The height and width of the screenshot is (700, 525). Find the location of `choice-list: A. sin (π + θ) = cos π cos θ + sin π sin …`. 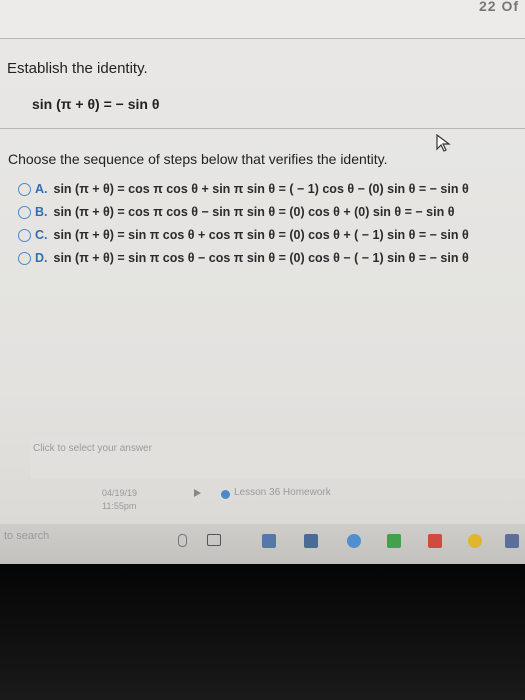

choice-list: A. sin (π + θ) = cos π cos θ + sin π sin … is located at coordinates (270, 225).